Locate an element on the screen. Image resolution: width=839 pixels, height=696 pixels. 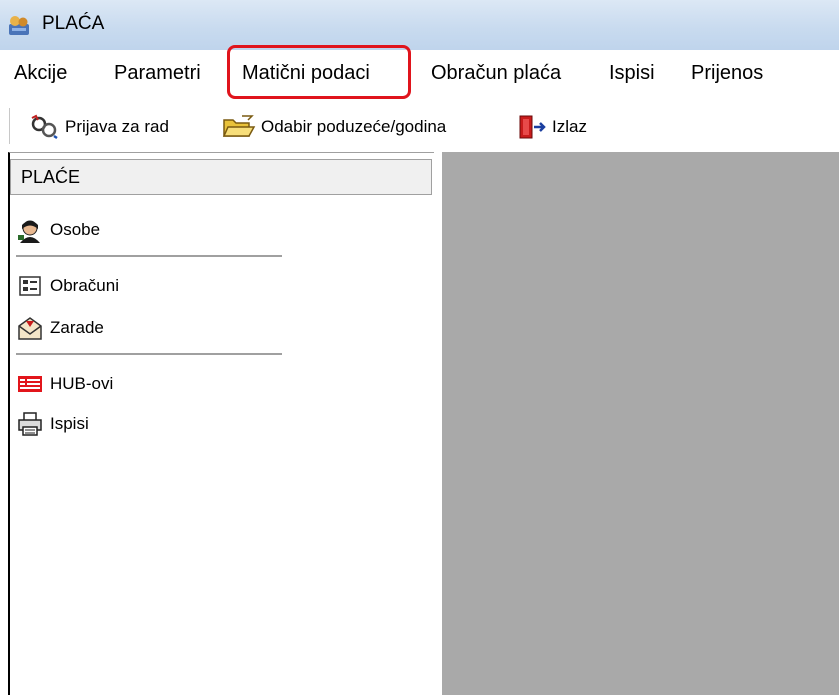
app-icon is located at coordinates (19, 25).